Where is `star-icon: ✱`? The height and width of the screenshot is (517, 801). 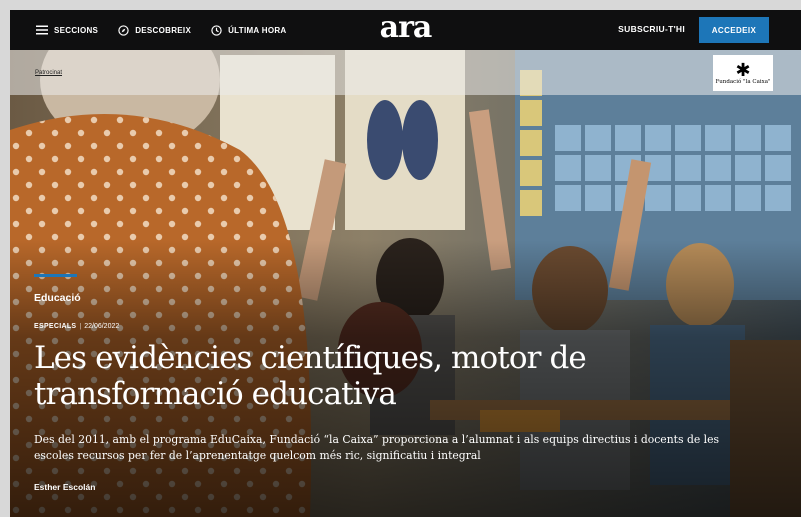
star-icon: ✱ is located at coordinates (743, 70).